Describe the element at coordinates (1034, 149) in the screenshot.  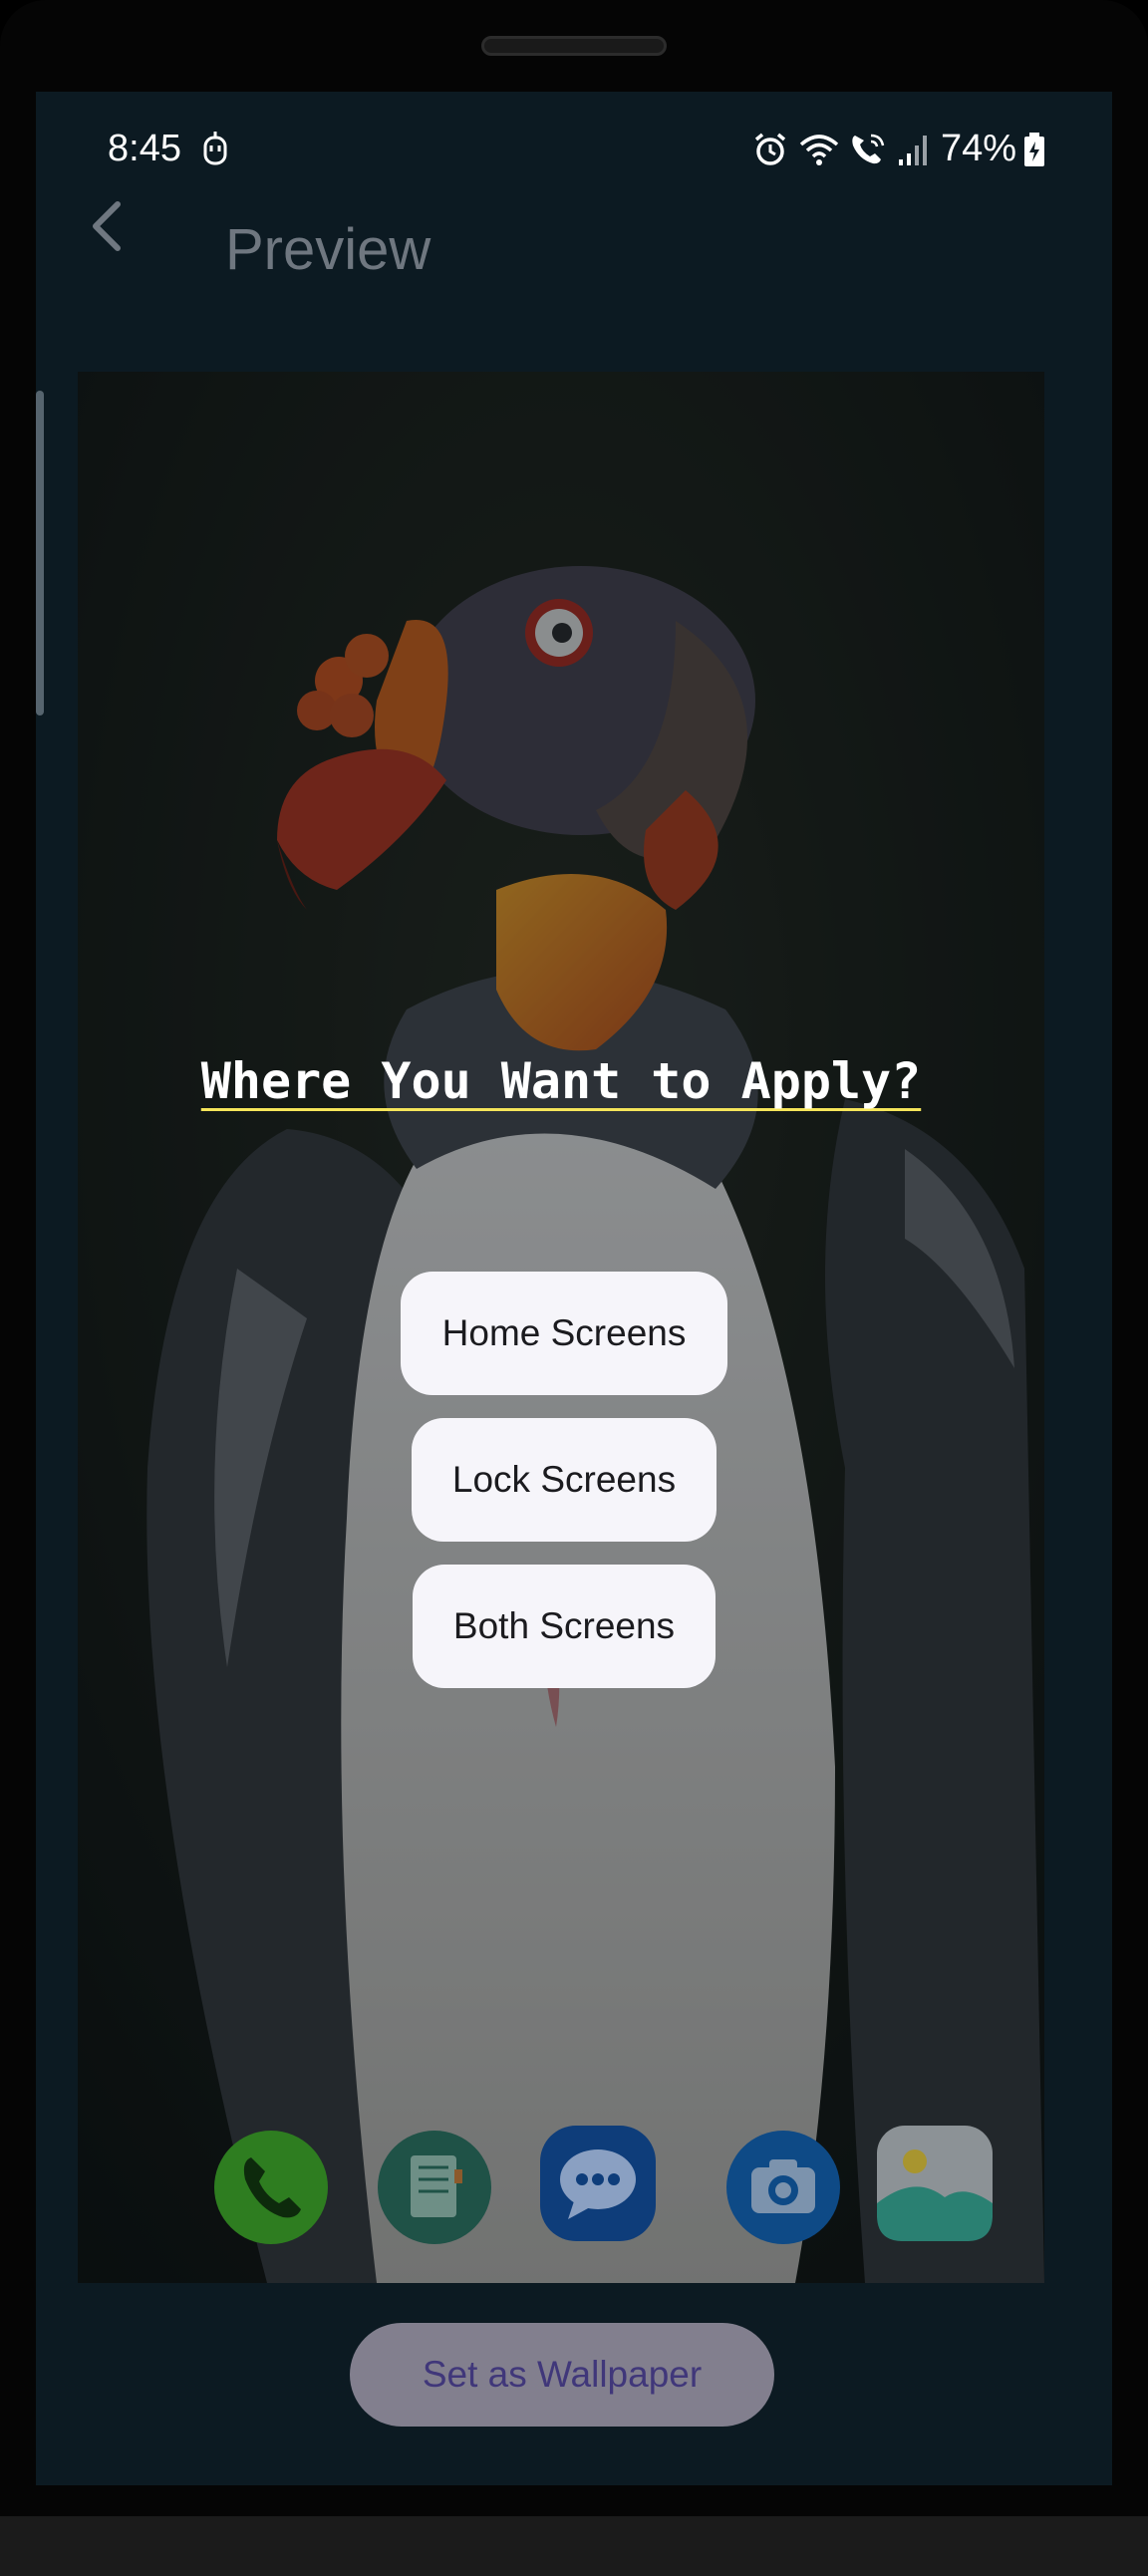
I see `battery-charging-icon` at that location.